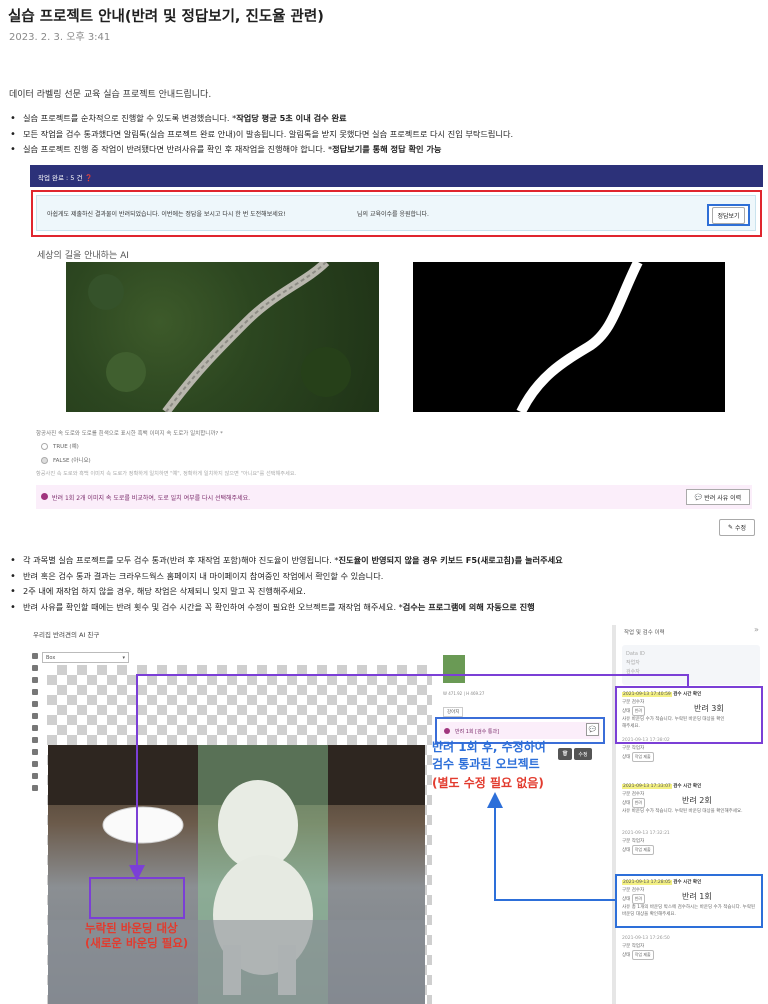  I want to click on delete-button: 🗑, so click(565, 754).